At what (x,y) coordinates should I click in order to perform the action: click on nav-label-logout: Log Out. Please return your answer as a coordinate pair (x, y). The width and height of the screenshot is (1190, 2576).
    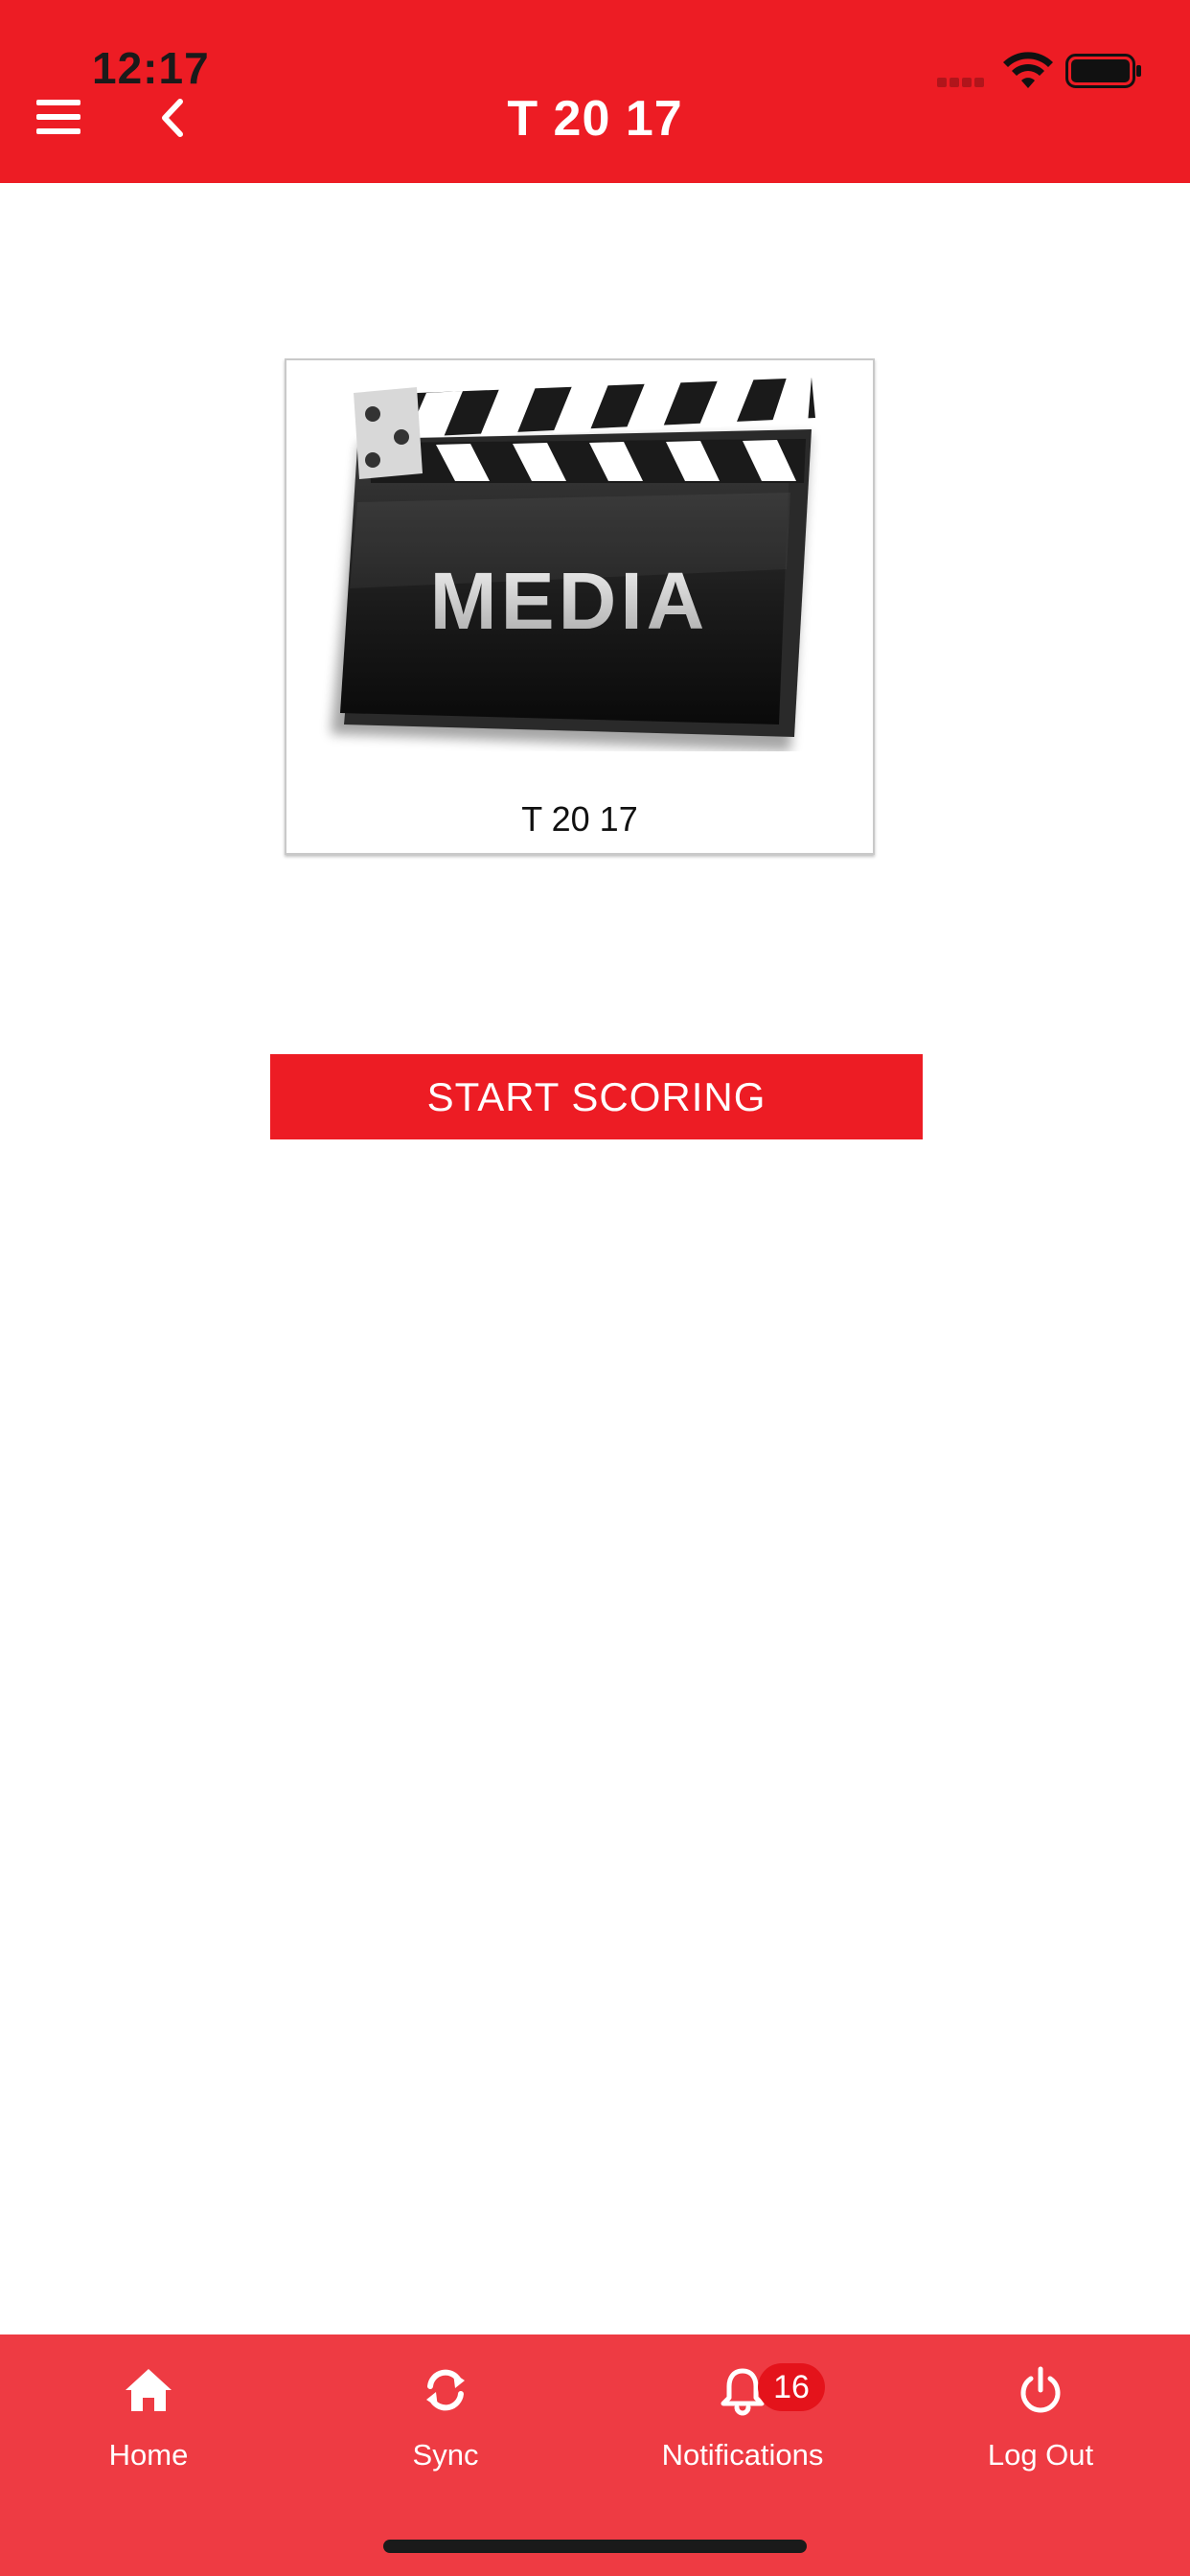
    Looking at the image, I should click on (1040, 2455).